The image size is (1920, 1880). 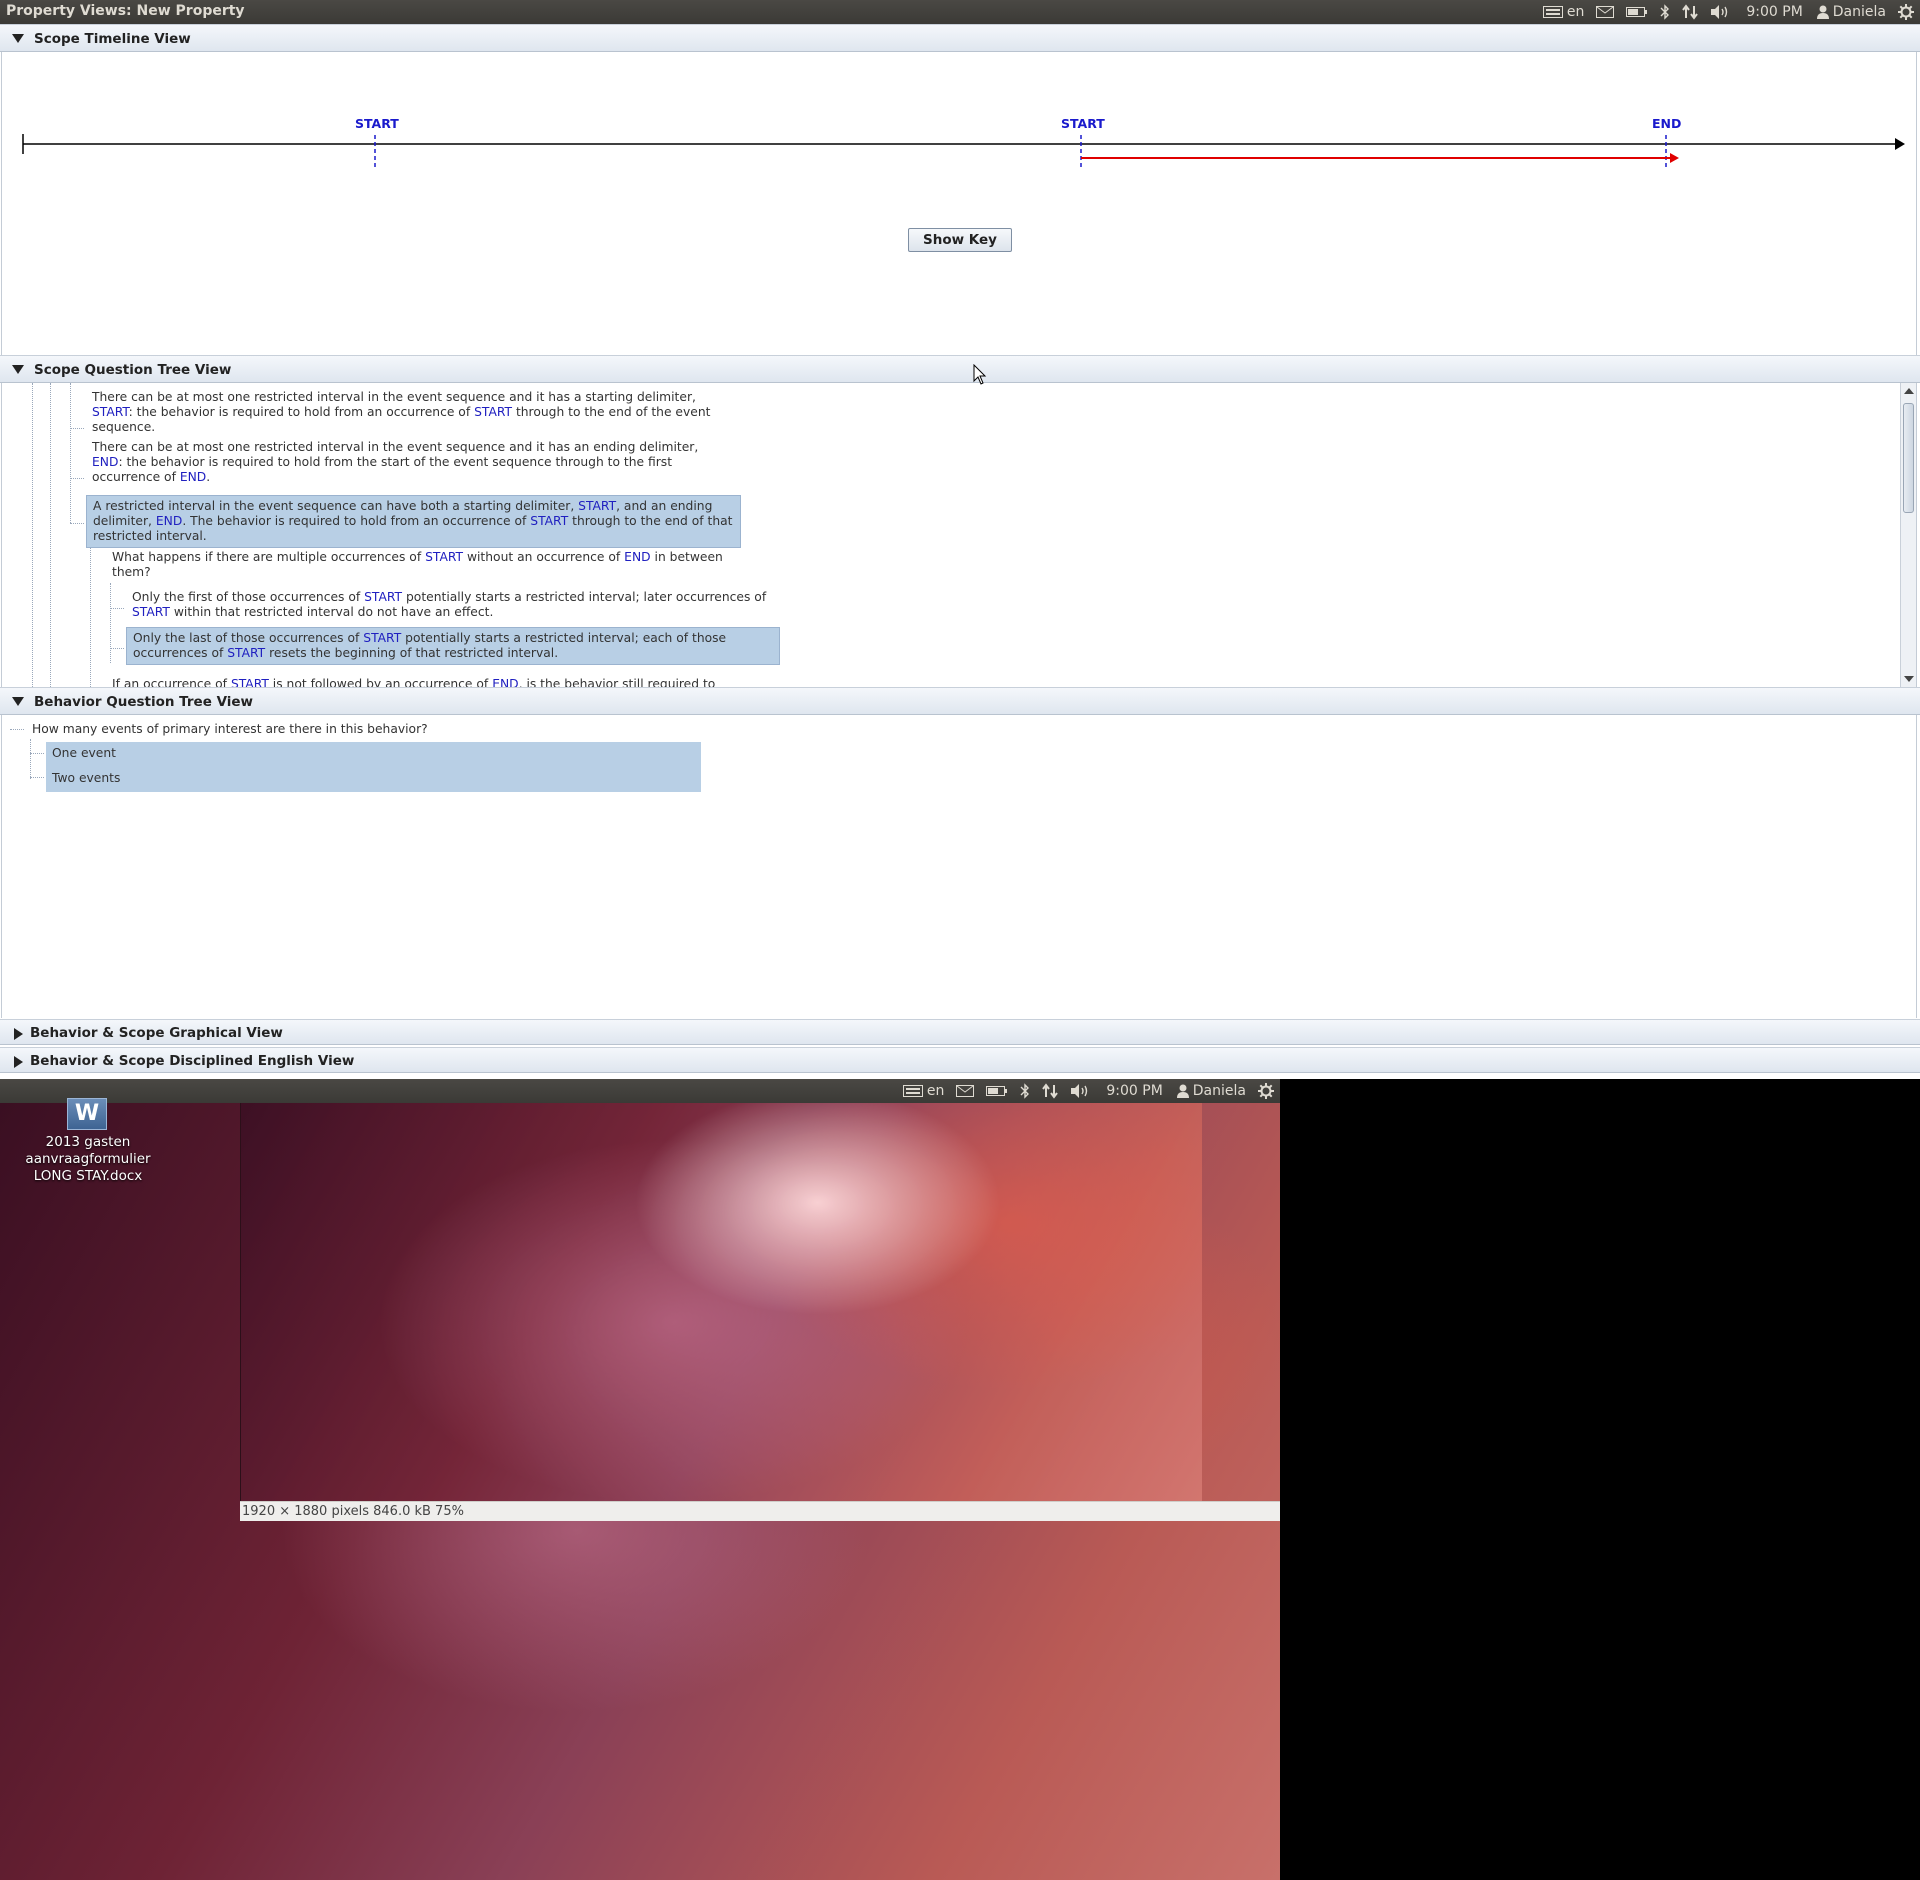 What do you see at coordinates (156, 1033) in the screenshot?
I see `section-title: Behavior & Scope Graphical View` at bounding box center [156, 1033].